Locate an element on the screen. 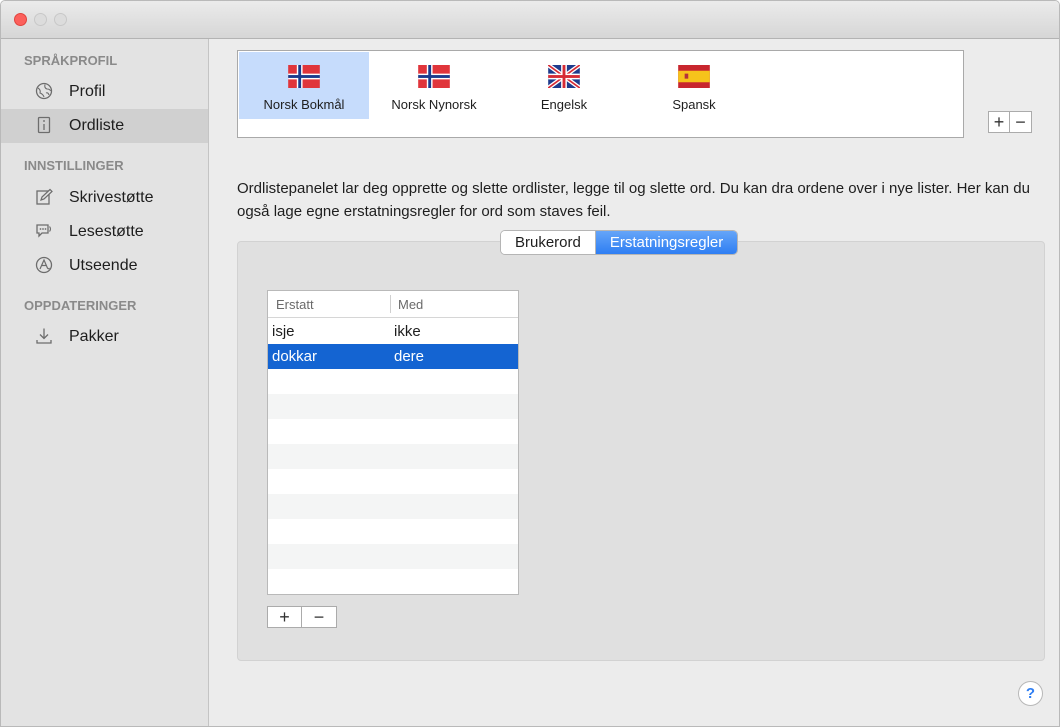 The width and height of the screenshot is (1060, 727). pencil-icon is located at coordinates (44, 197).